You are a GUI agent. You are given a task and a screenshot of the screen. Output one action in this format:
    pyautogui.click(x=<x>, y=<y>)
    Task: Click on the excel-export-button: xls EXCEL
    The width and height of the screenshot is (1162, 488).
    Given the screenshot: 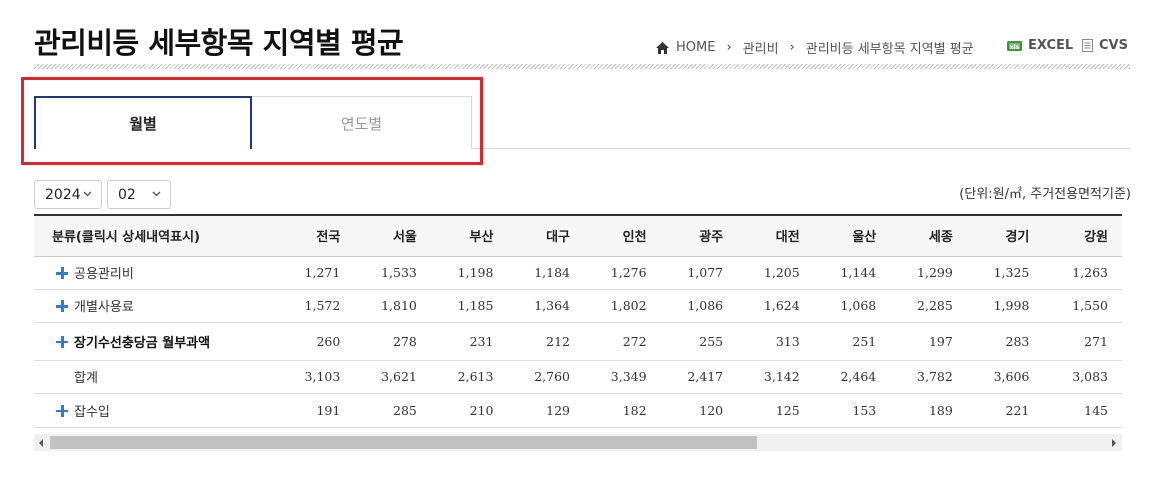 What is the action you would take?
    pyautogui.click(x=1040, y=45)
    